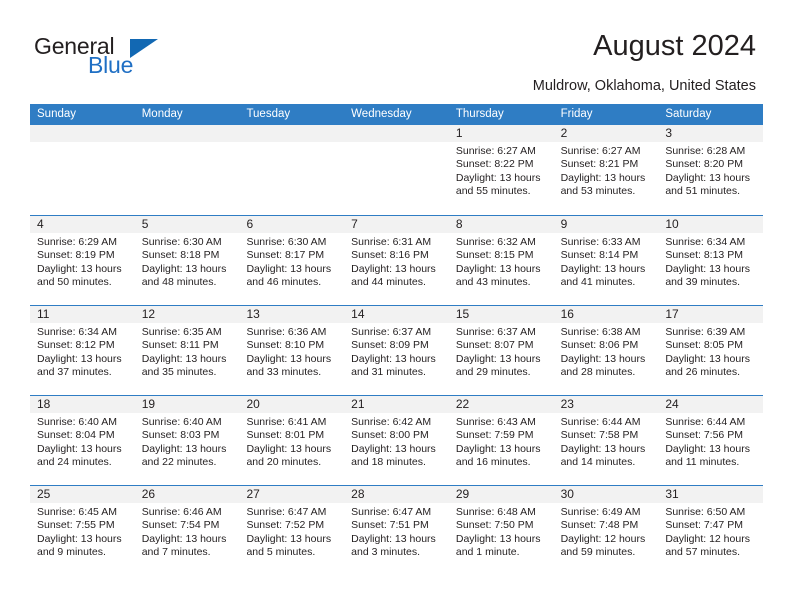 This screenshot has height=612, width=792. I want to click on day-number: 16, so click(606, 314).